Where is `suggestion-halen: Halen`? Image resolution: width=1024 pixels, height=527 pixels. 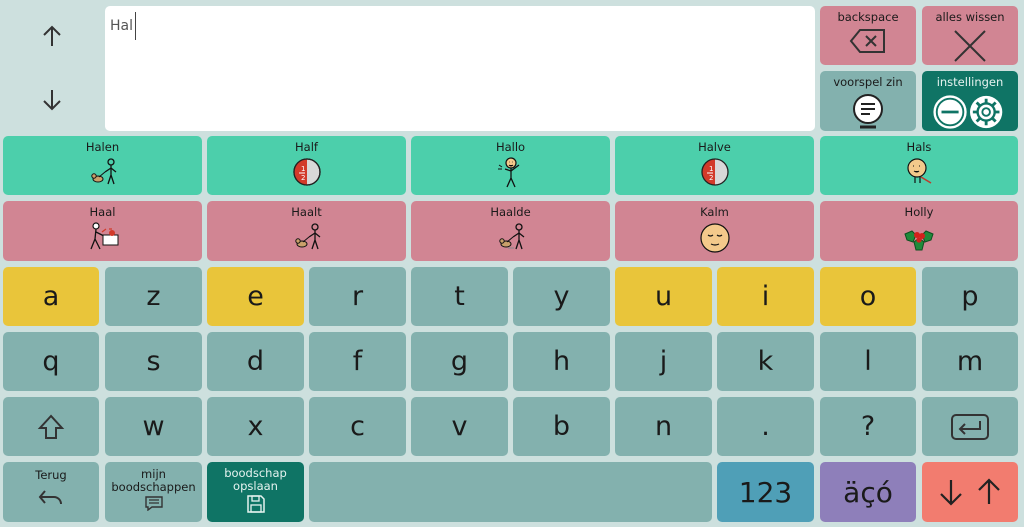
suggestion-halen: Halen is located at coordinates (102, 165).